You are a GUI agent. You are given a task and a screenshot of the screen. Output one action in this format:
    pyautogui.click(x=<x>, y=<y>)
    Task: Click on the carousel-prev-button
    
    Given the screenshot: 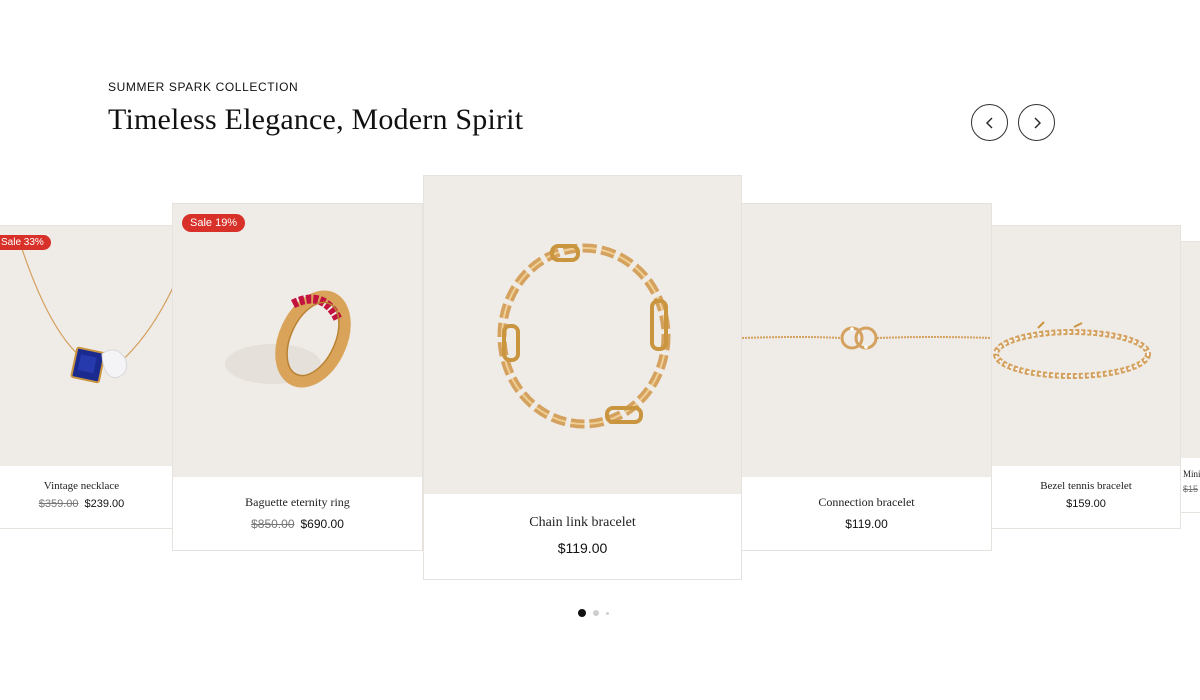 What is the action you would take?
    pyautogui.click(x=989, y=122)
    